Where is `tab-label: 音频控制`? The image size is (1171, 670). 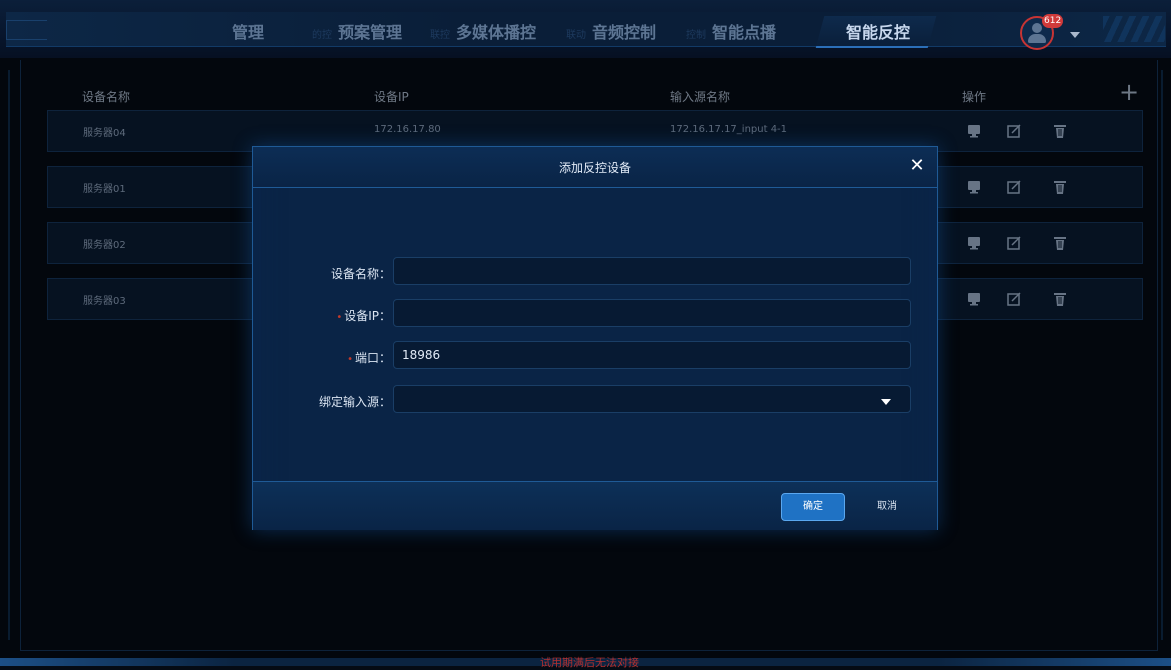 tab-label: 音频控制 is located at coordinates (624, 32).